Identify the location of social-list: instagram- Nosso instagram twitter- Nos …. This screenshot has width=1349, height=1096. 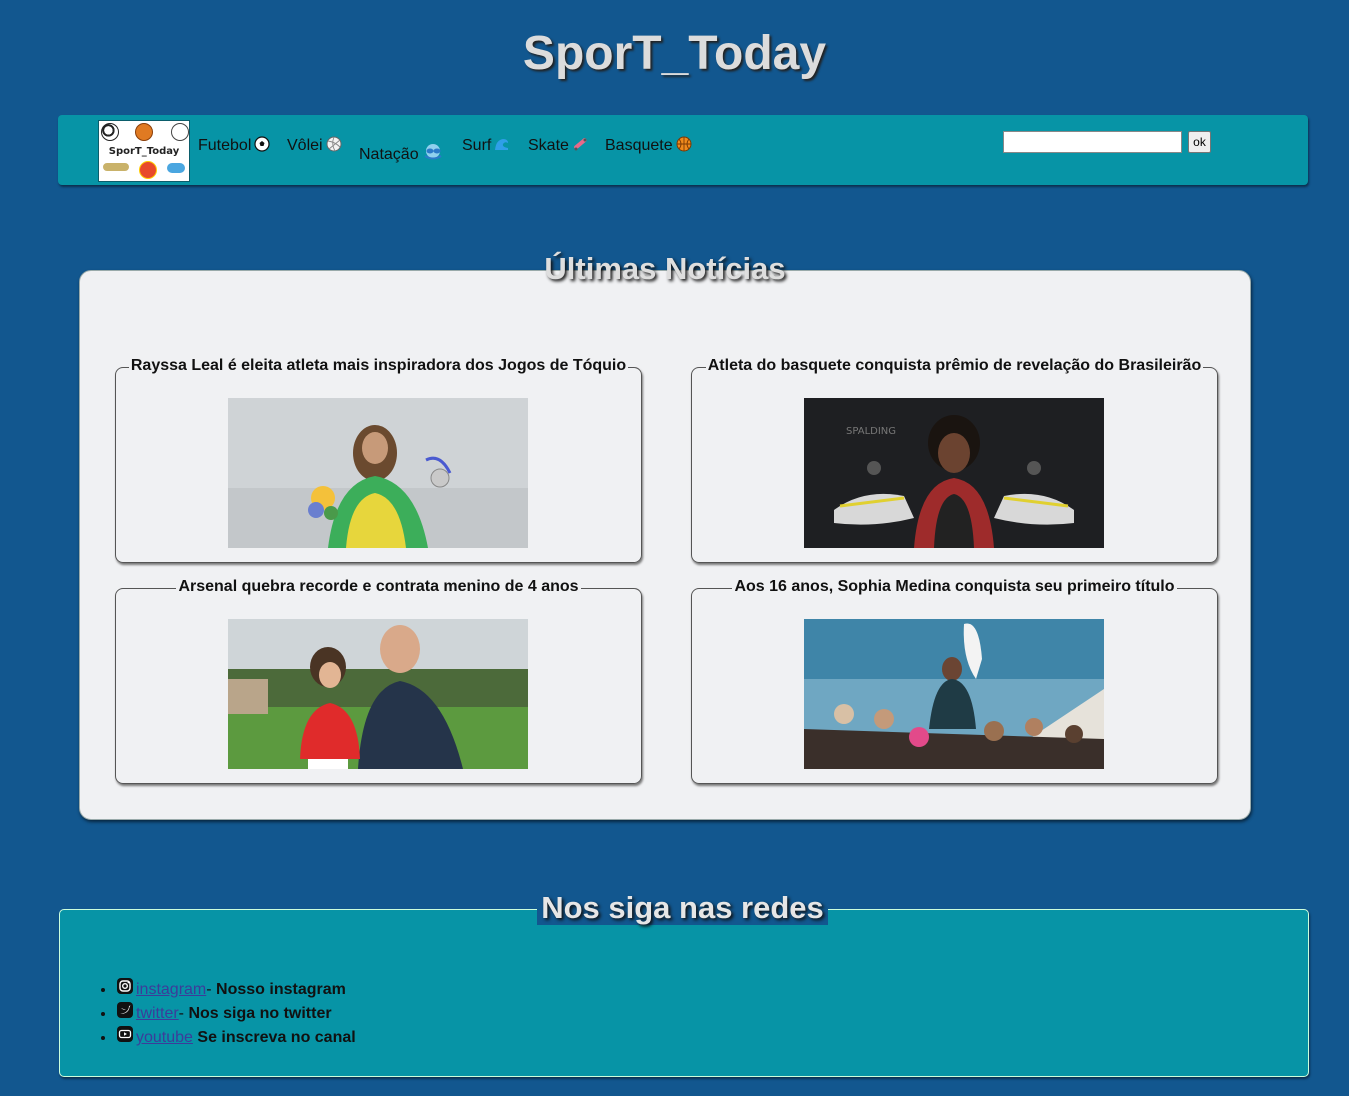
(226, 1013).